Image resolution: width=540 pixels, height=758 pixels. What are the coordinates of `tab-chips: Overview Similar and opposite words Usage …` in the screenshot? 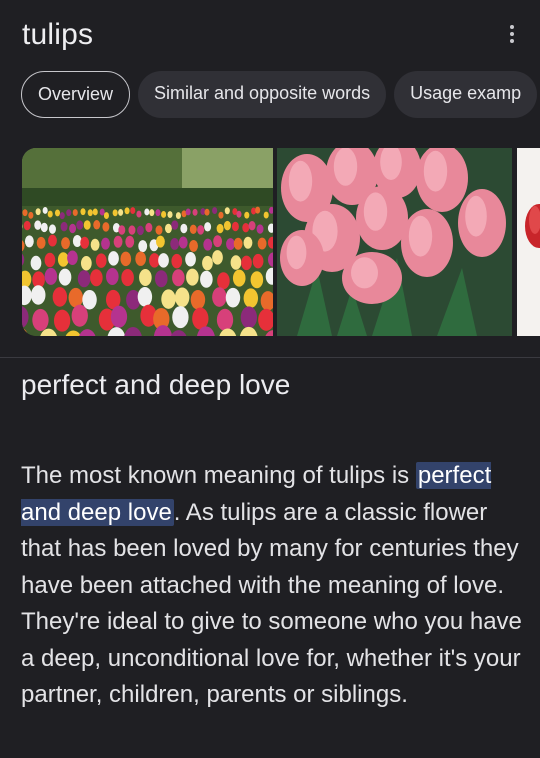 It's located at (280, 95).